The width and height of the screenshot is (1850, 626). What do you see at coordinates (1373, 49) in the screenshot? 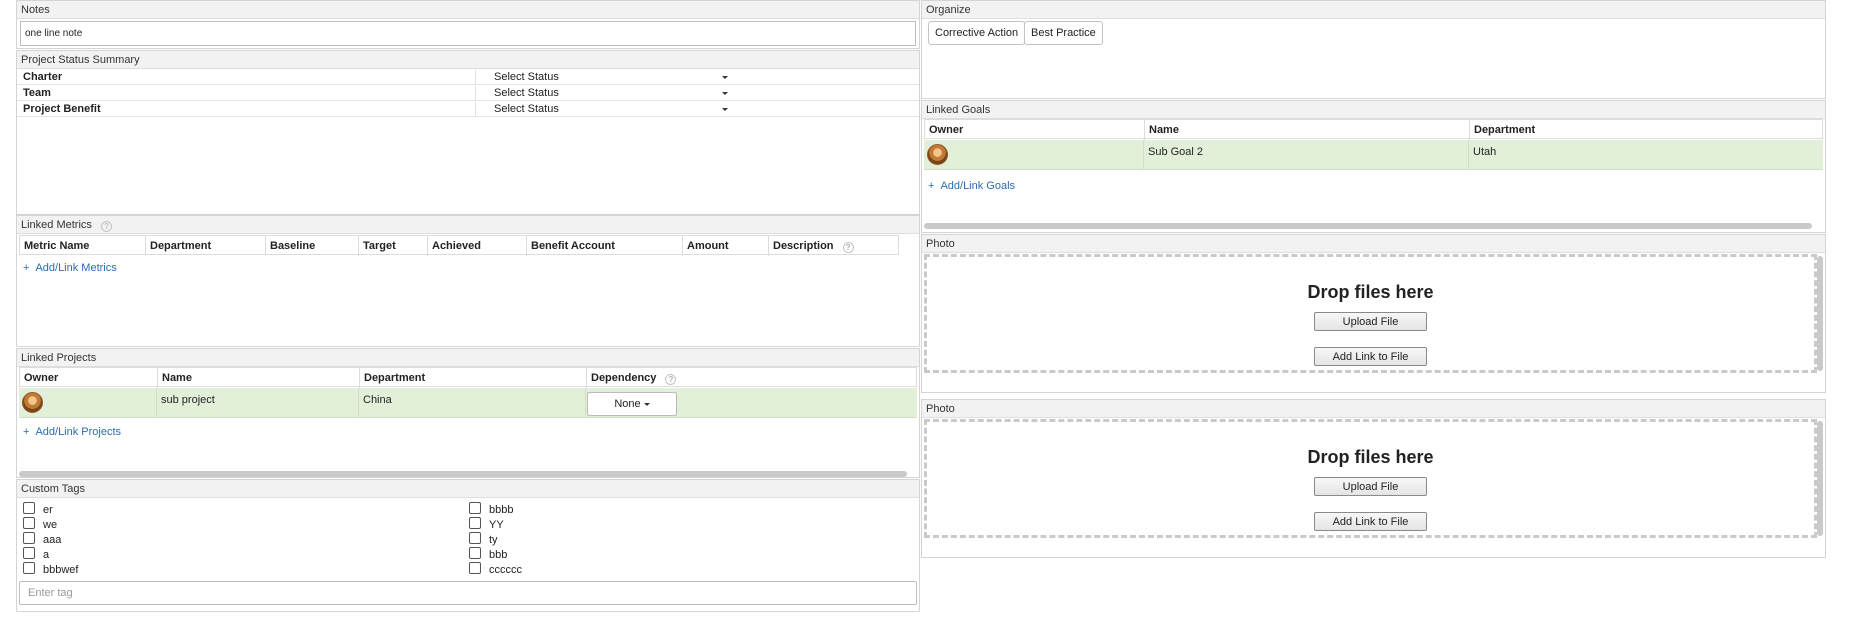
I see `organize-panel: Organize Corrective Action Best Practice` at bounding box center [1373, 49].